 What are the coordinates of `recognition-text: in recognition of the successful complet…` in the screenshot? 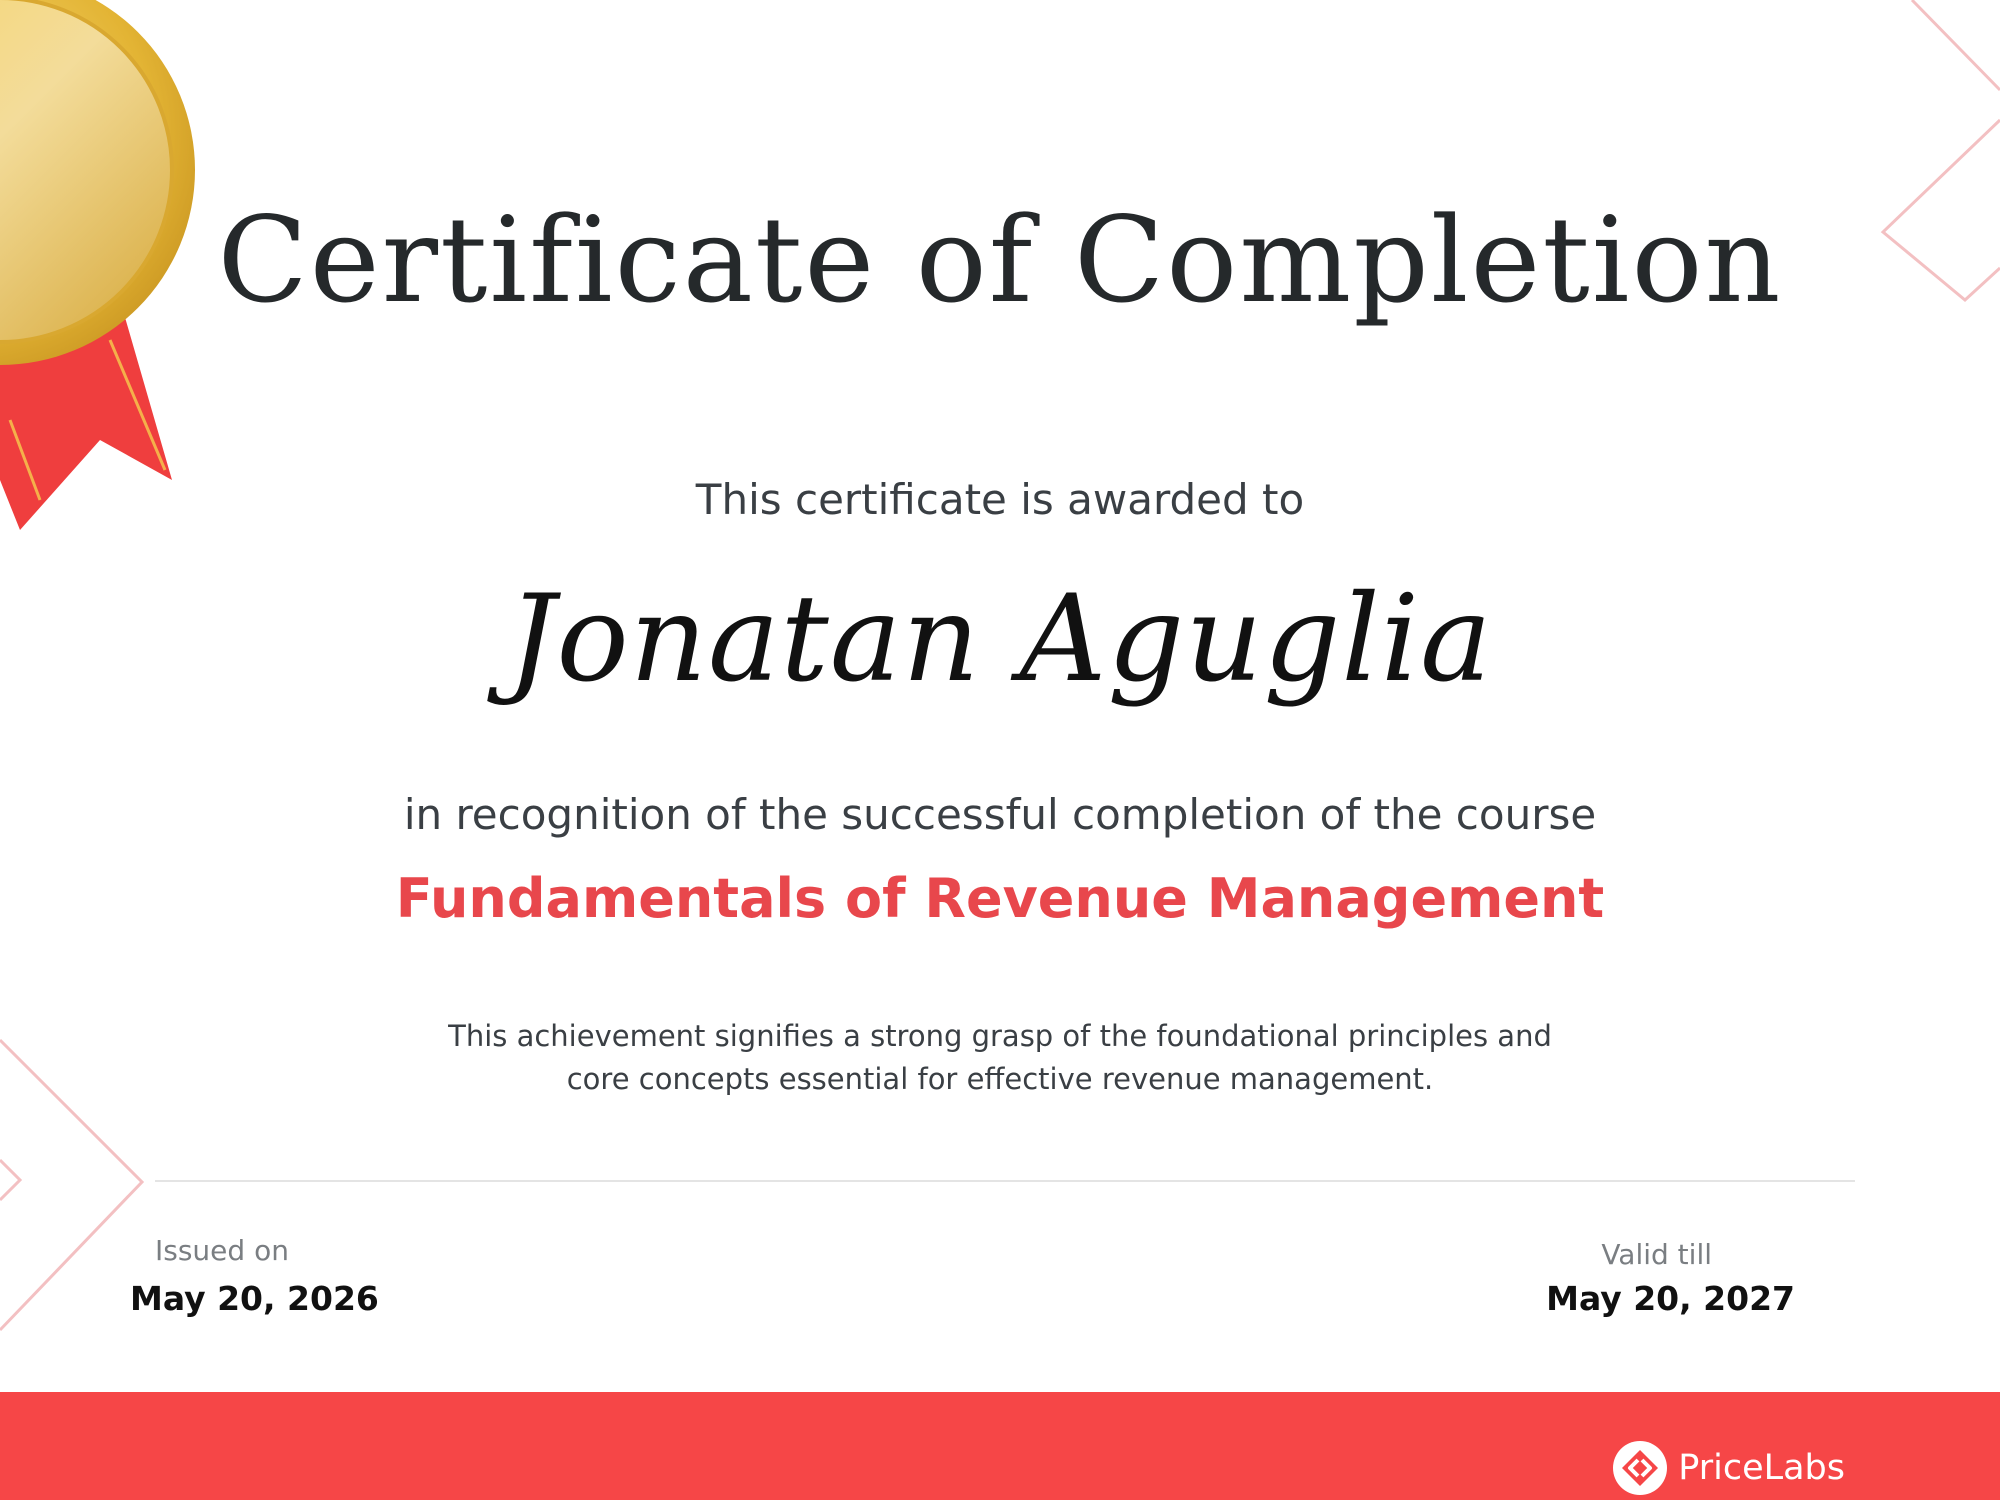 It's located at (1000, 814).